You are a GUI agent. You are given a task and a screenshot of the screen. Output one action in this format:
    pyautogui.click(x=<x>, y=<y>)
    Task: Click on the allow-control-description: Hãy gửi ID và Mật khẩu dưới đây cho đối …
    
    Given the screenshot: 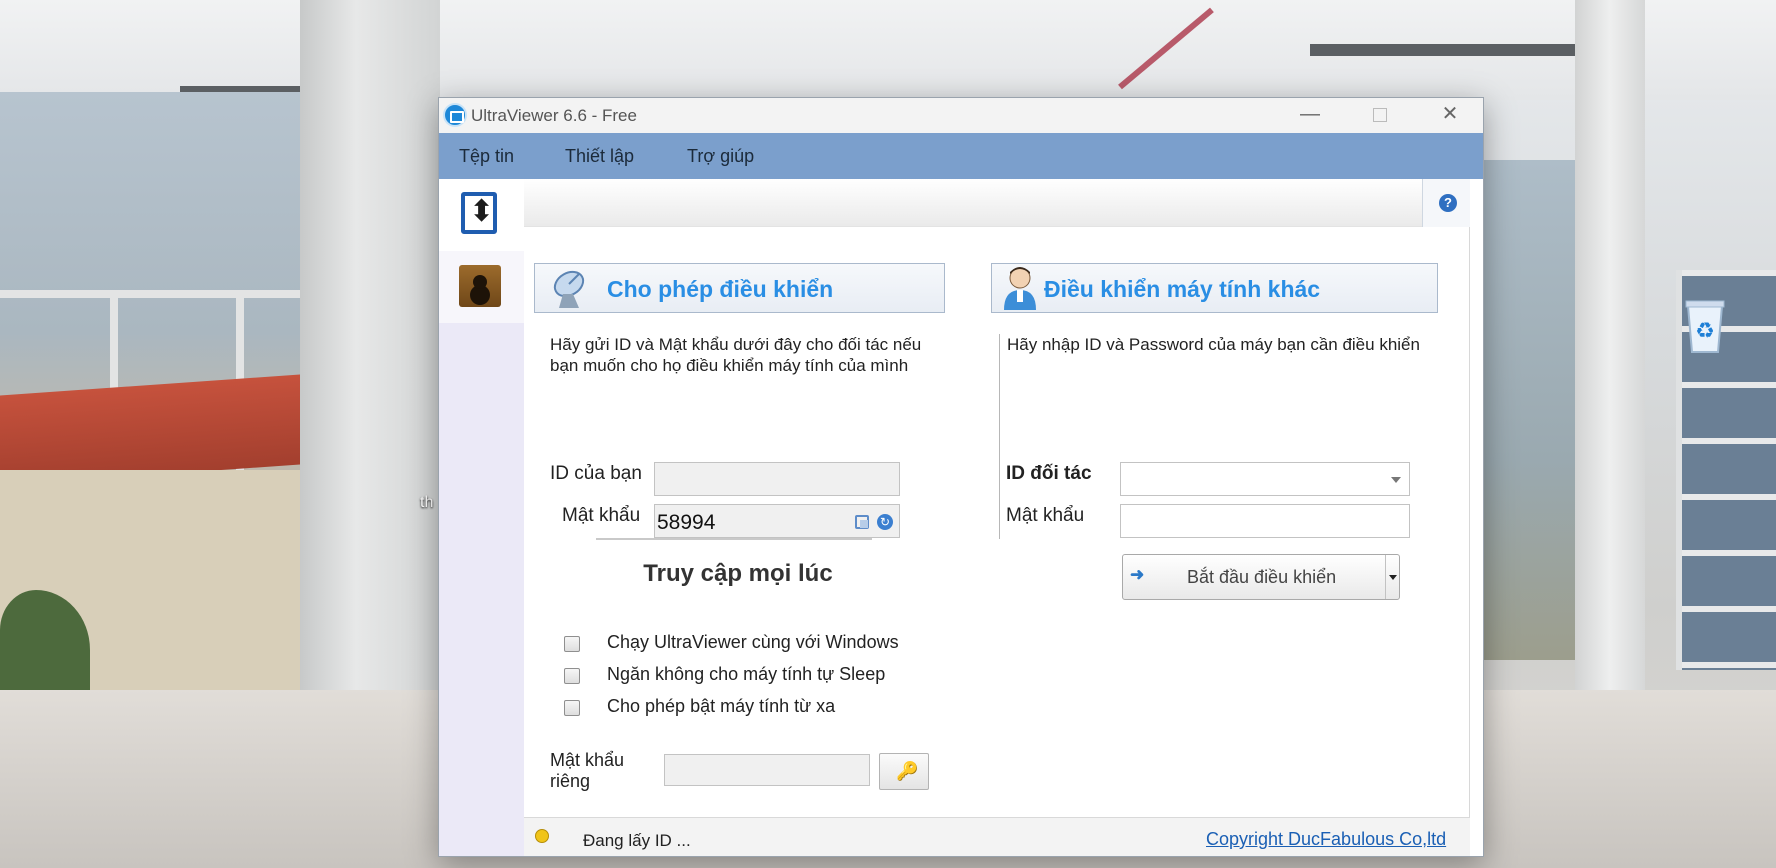 What is the action you would take?
    pyautogui.click(x=736, y=355)
    